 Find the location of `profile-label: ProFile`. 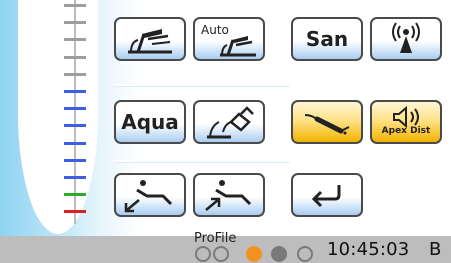

profile-label: ProFile is located at coordinates (215, 238).